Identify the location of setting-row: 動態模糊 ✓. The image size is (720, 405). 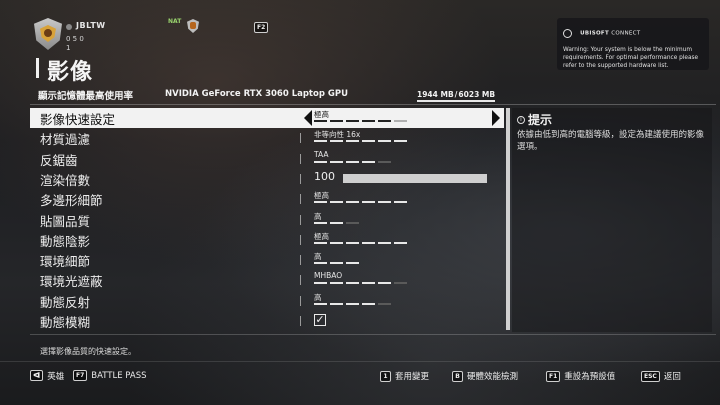
(267, 321).